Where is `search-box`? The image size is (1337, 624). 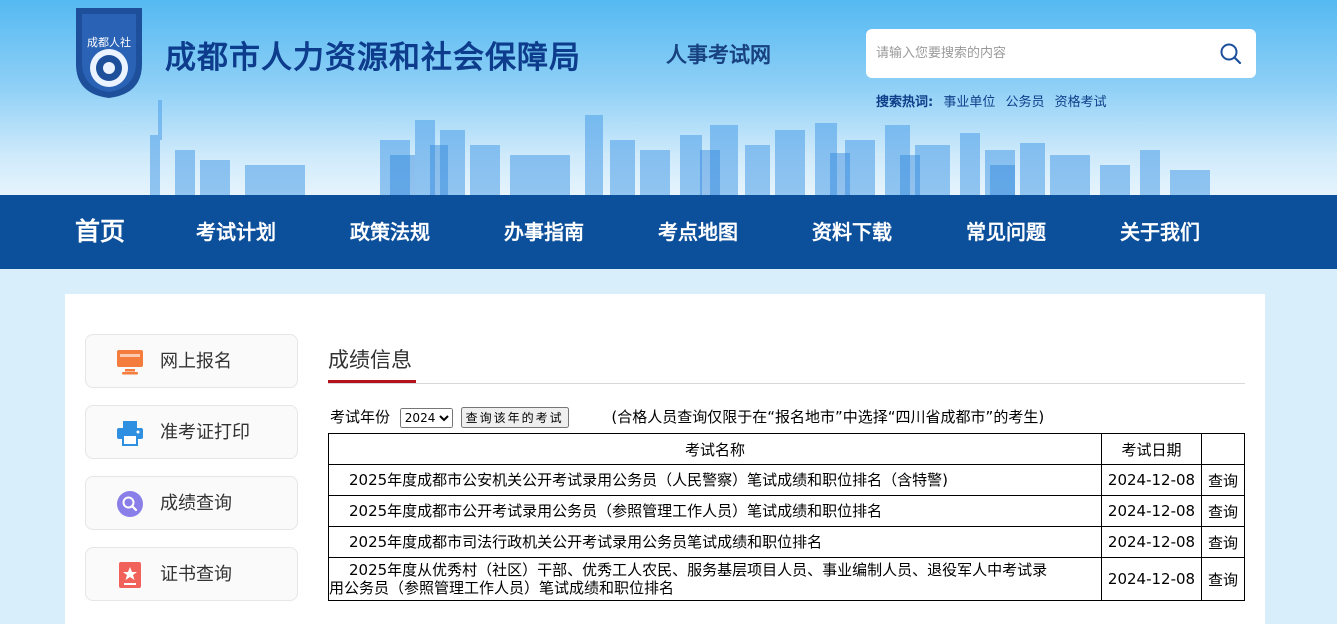
search-box is located at coordinates (1061, 53).